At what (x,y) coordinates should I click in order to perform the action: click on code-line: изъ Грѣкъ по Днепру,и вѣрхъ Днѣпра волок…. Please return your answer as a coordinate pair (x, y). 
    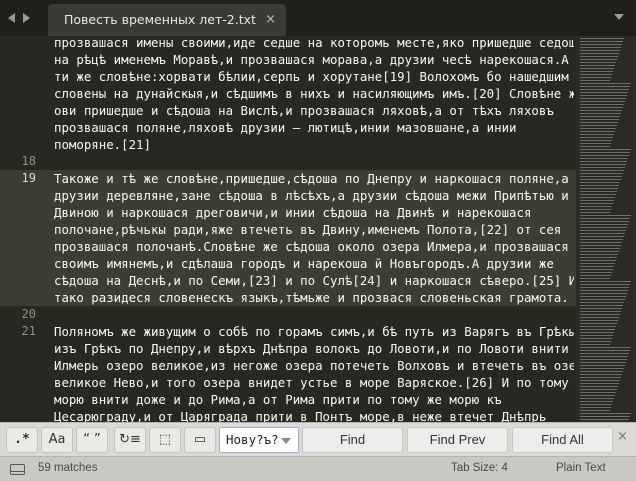
    Looking at the image, I should click on (288, 348).